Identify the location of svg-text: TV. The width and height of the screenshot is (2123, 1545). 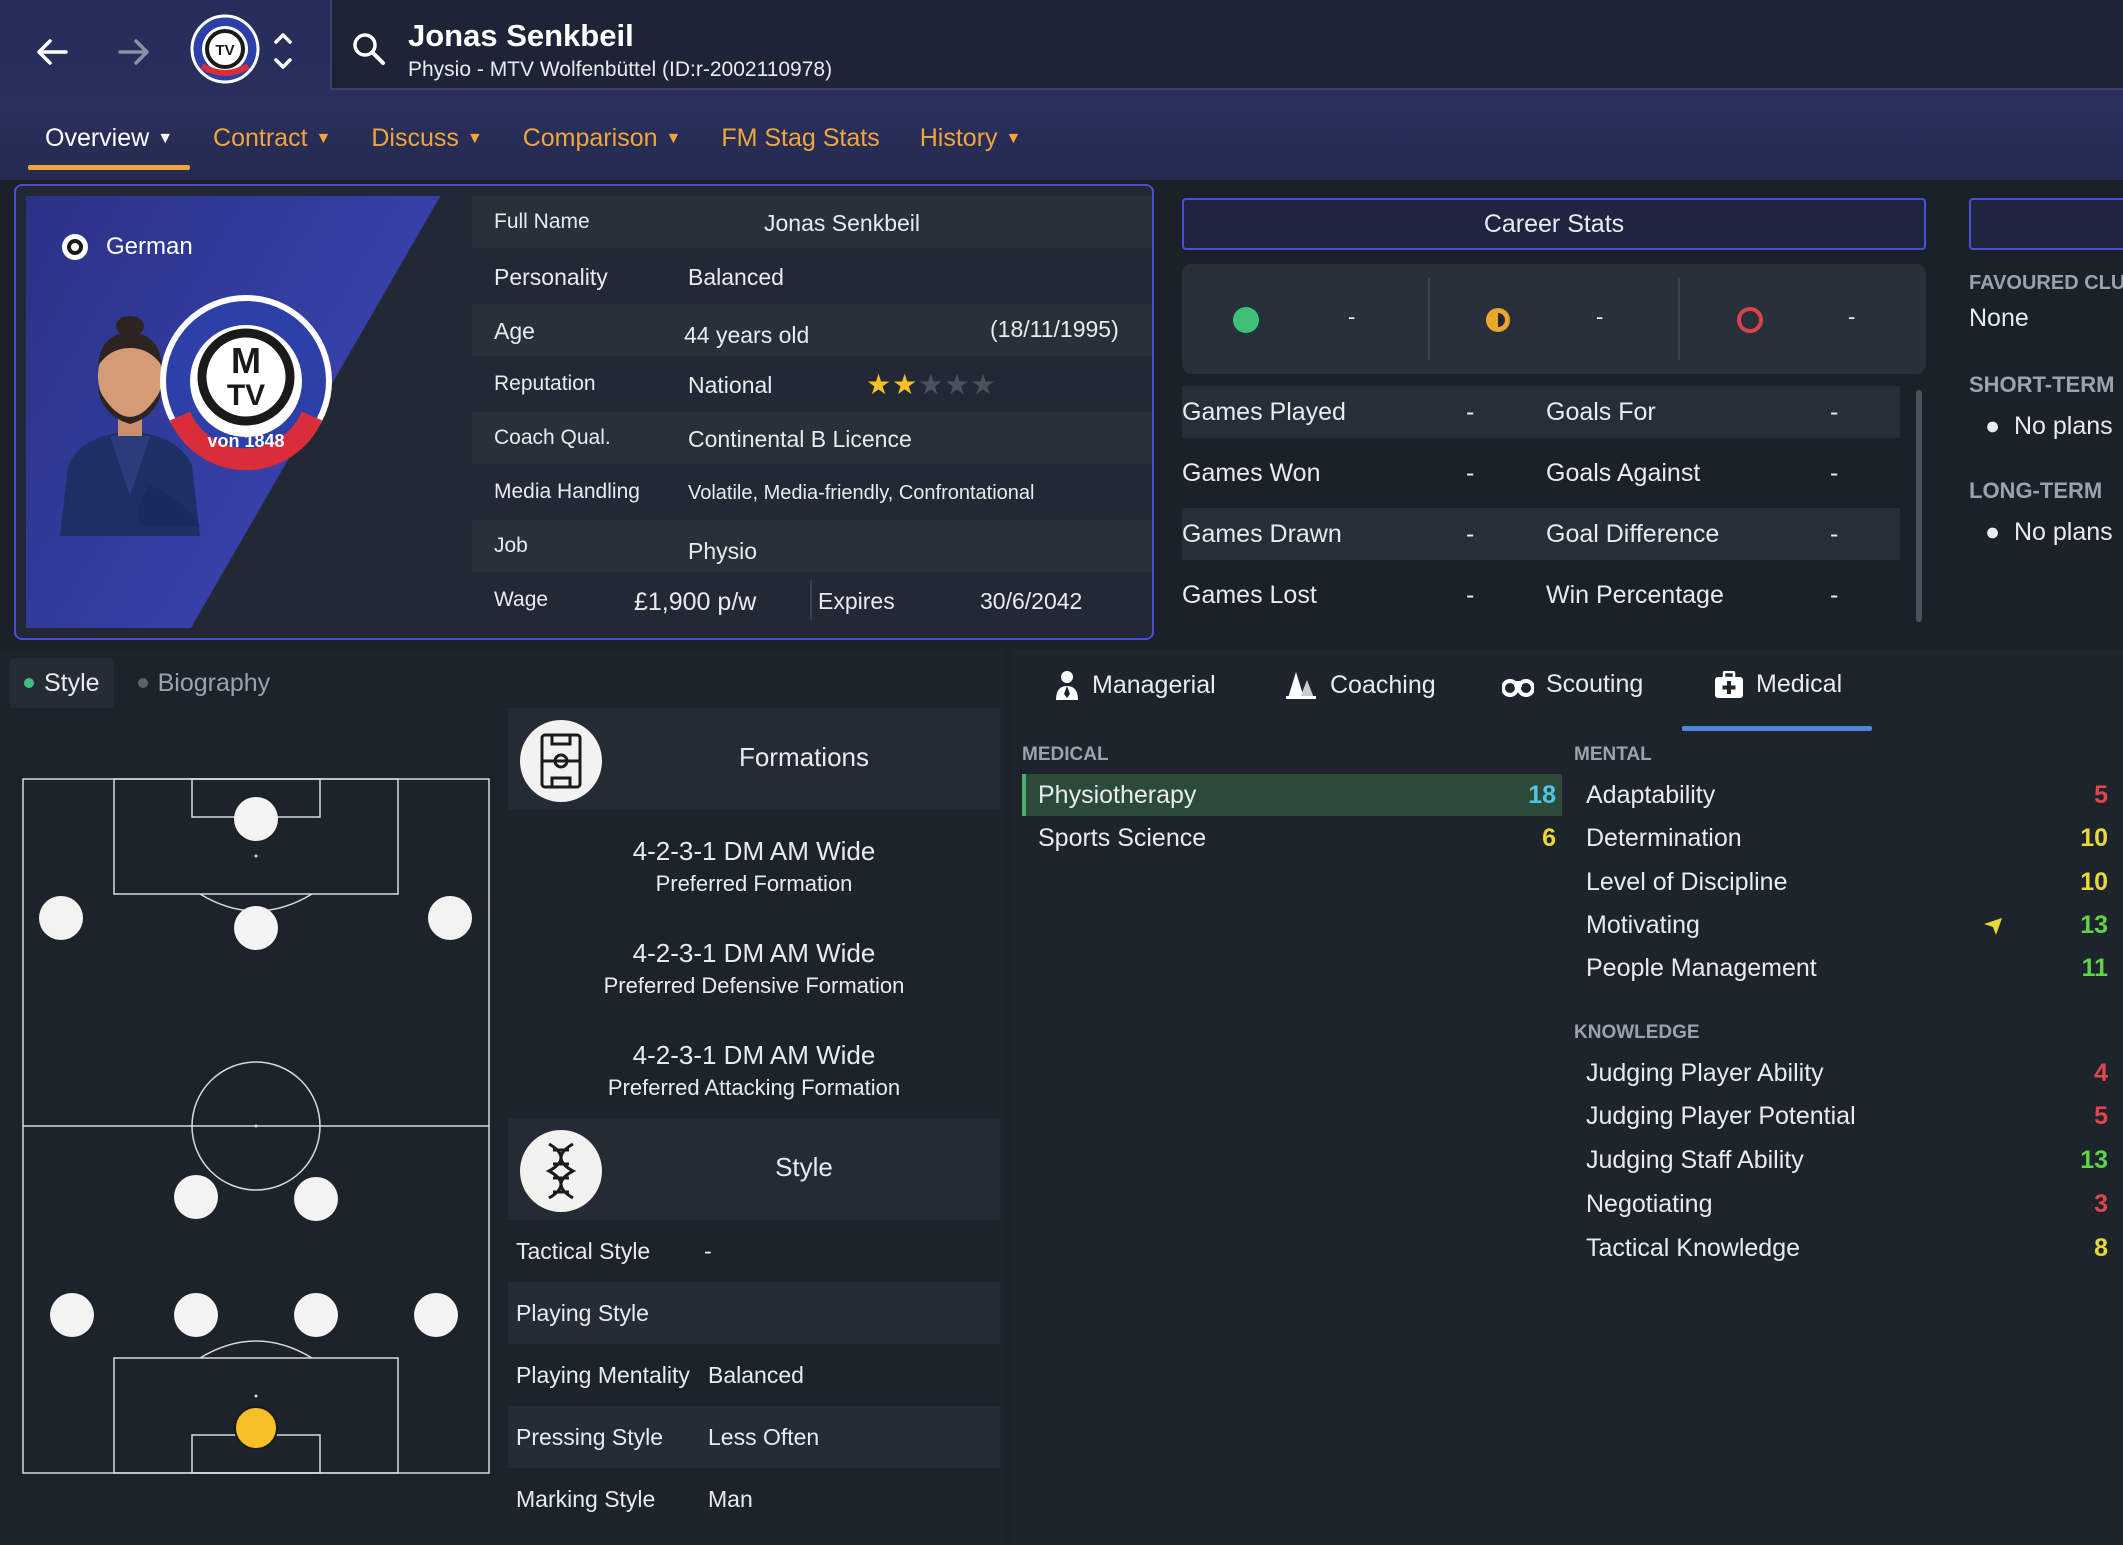
(224, 50).